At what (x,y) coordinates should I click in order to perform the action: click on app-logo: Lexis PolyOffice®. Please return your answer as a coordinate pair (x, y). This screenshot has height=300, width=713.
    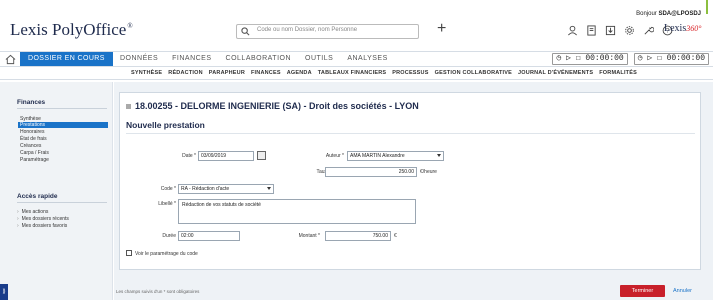
    Looking at the image, I should click on (71, 29).